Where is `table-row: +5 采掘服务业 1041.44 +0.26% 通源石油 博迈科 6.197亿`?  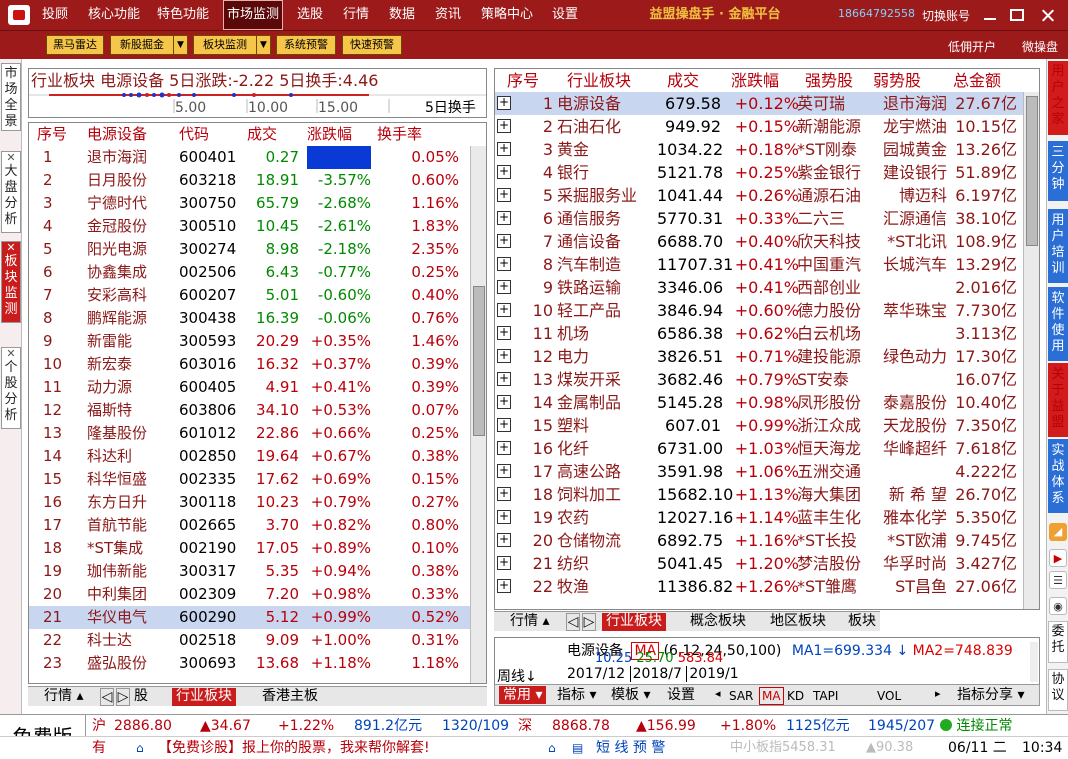
table-row: +5 采掘服务业 1041.44 +0.26% 通源石油 博迈科 6.197亿 is located at coordinates (759, 195).